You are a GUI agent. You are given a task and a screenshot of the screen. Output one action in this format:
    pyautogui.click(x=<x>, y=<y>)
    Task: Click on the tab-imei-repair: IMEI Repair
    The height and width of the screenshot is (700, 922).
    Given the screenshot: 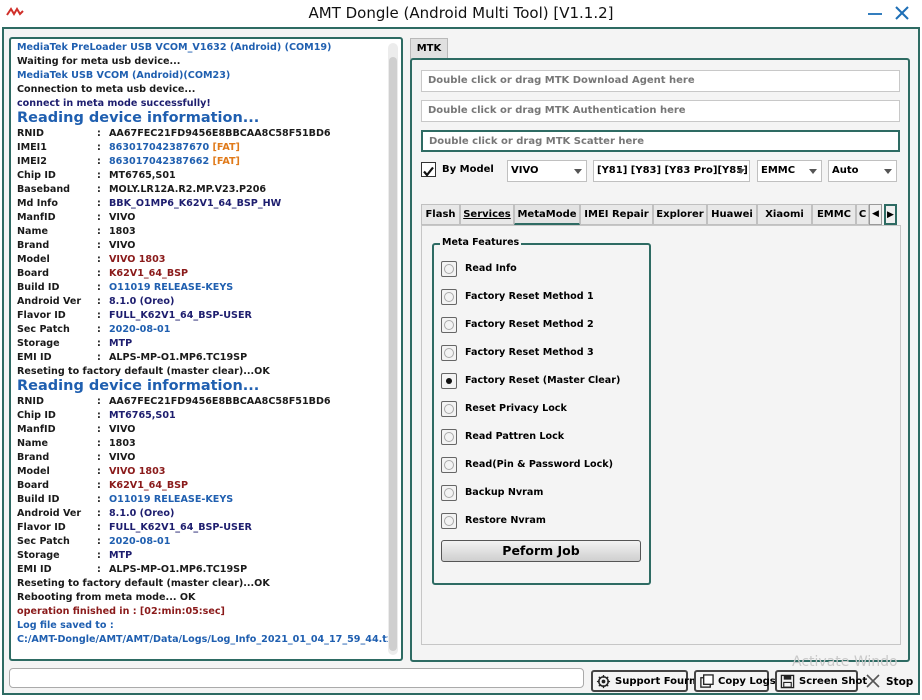 What is the action you would take?
    pyautogui.click(x=616, y=214)
    